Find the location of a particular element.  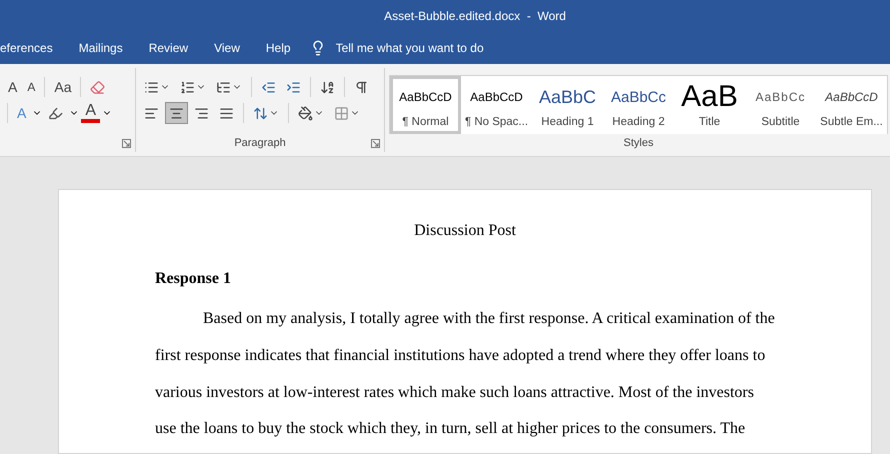

document-title: Discussion Post is located at coordinates (465, 231).